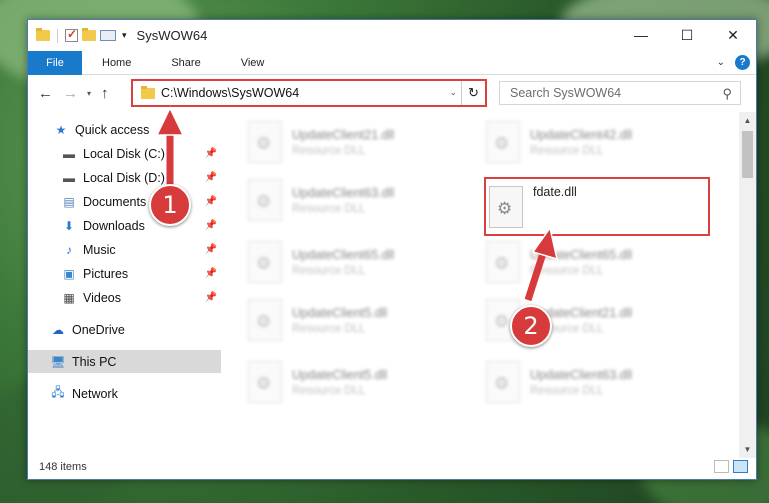 The image size is (769, 503). I want to click on window-title: SysWOW64, so click(172, 35).